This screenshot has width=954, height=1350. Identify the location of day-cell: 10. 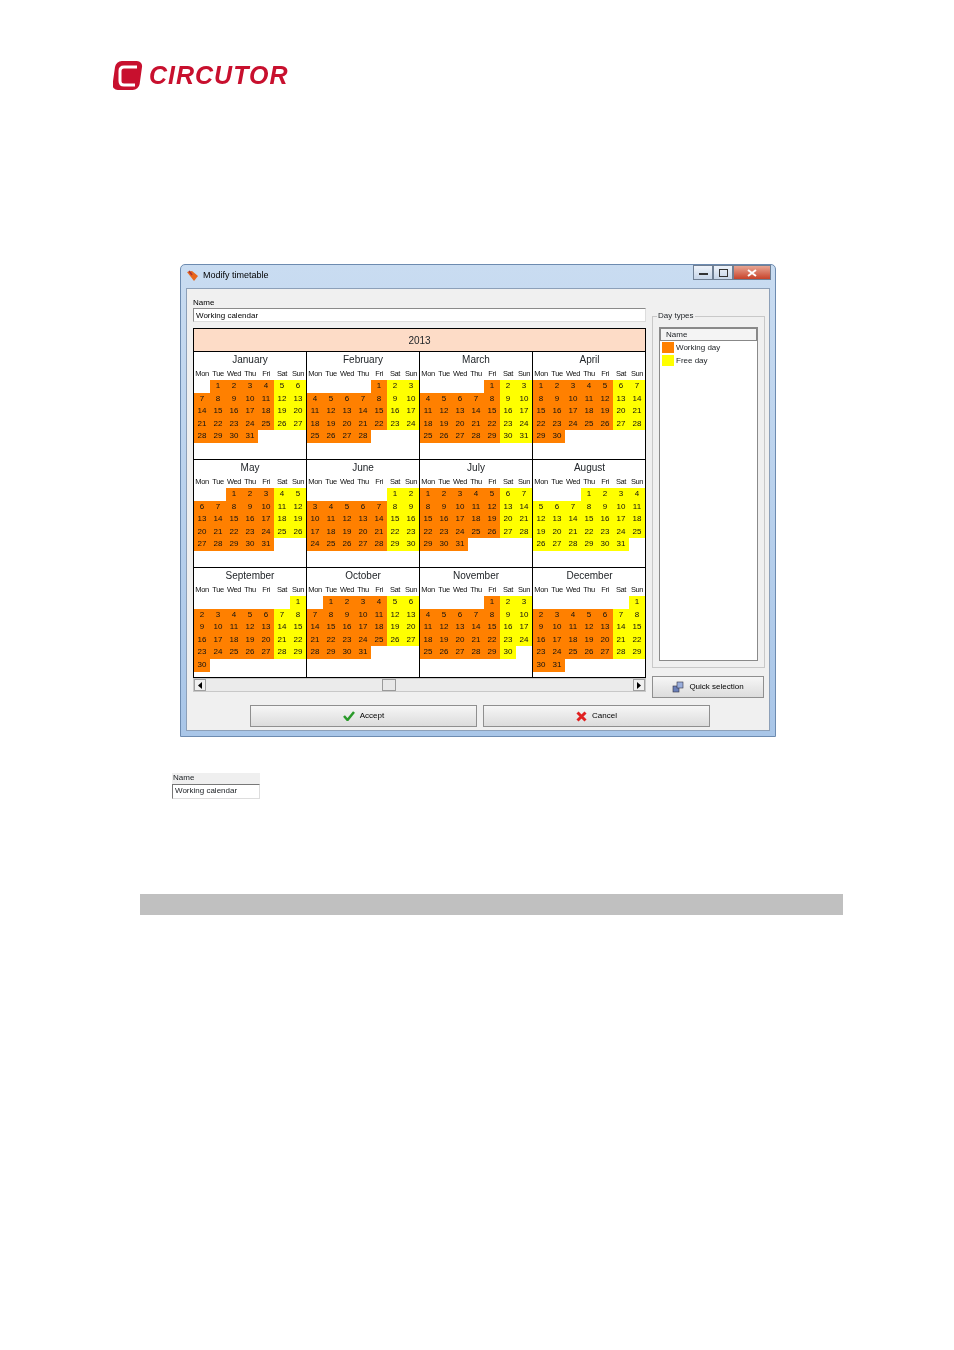
(557, 627).